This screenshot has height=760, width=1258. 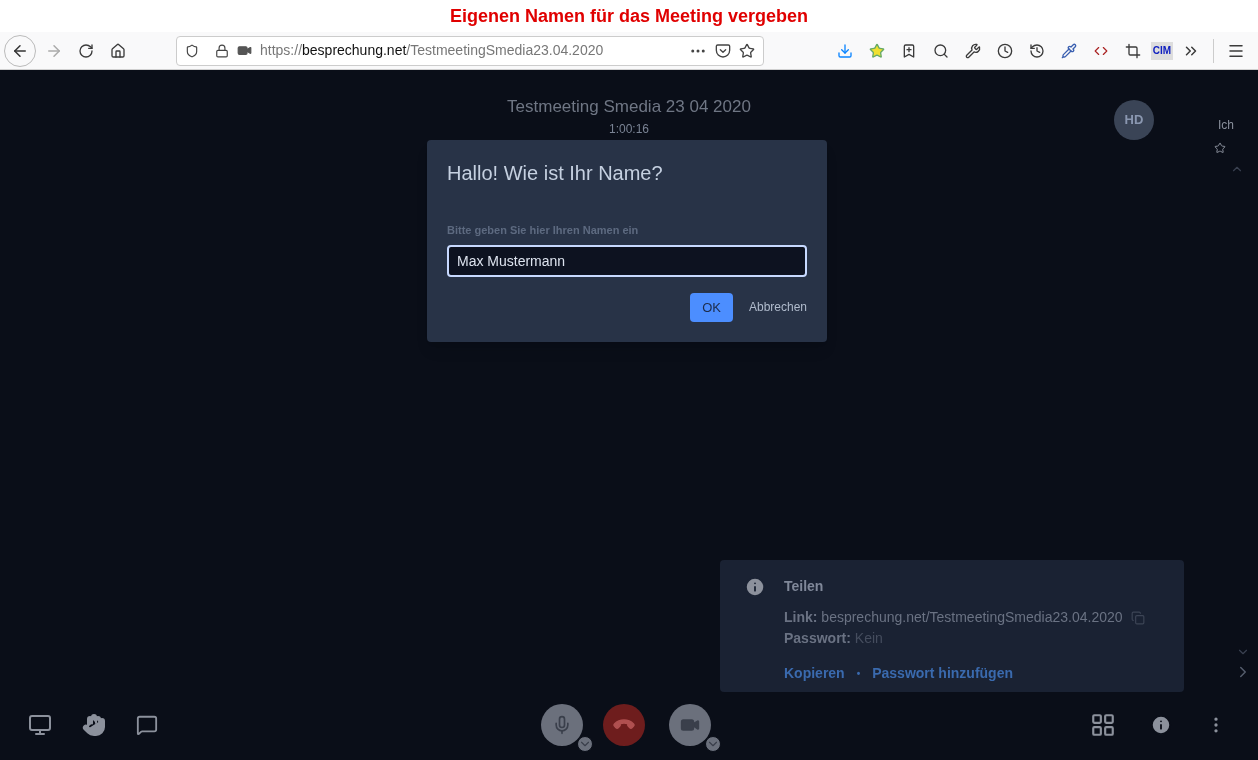 What do you see at coordinates (624, 725) in the screenshot?
I see `hang-up-button` at bounding box center [624, 725].